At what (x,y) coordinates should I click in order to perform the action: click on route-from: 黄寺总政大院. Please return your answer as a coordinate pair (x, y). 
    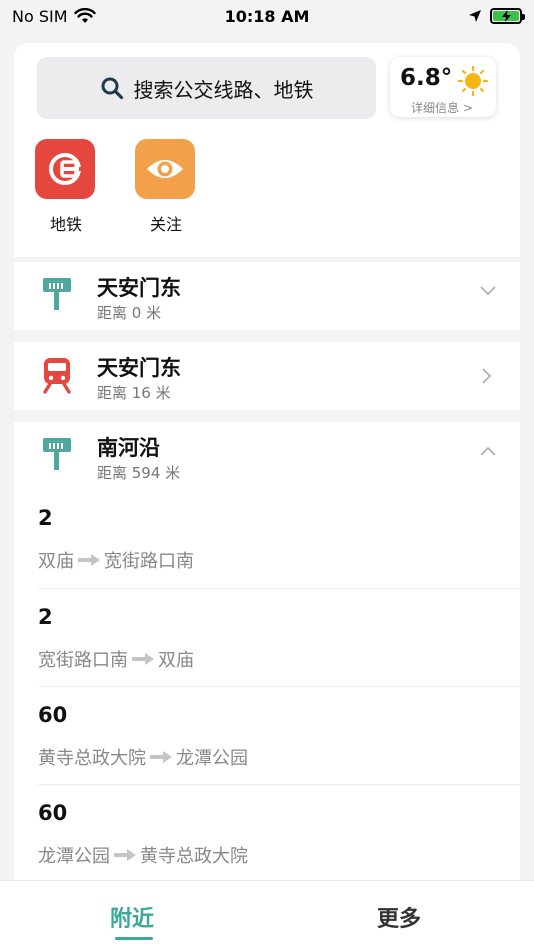
    Looking at the image, I should click on (92, 758).